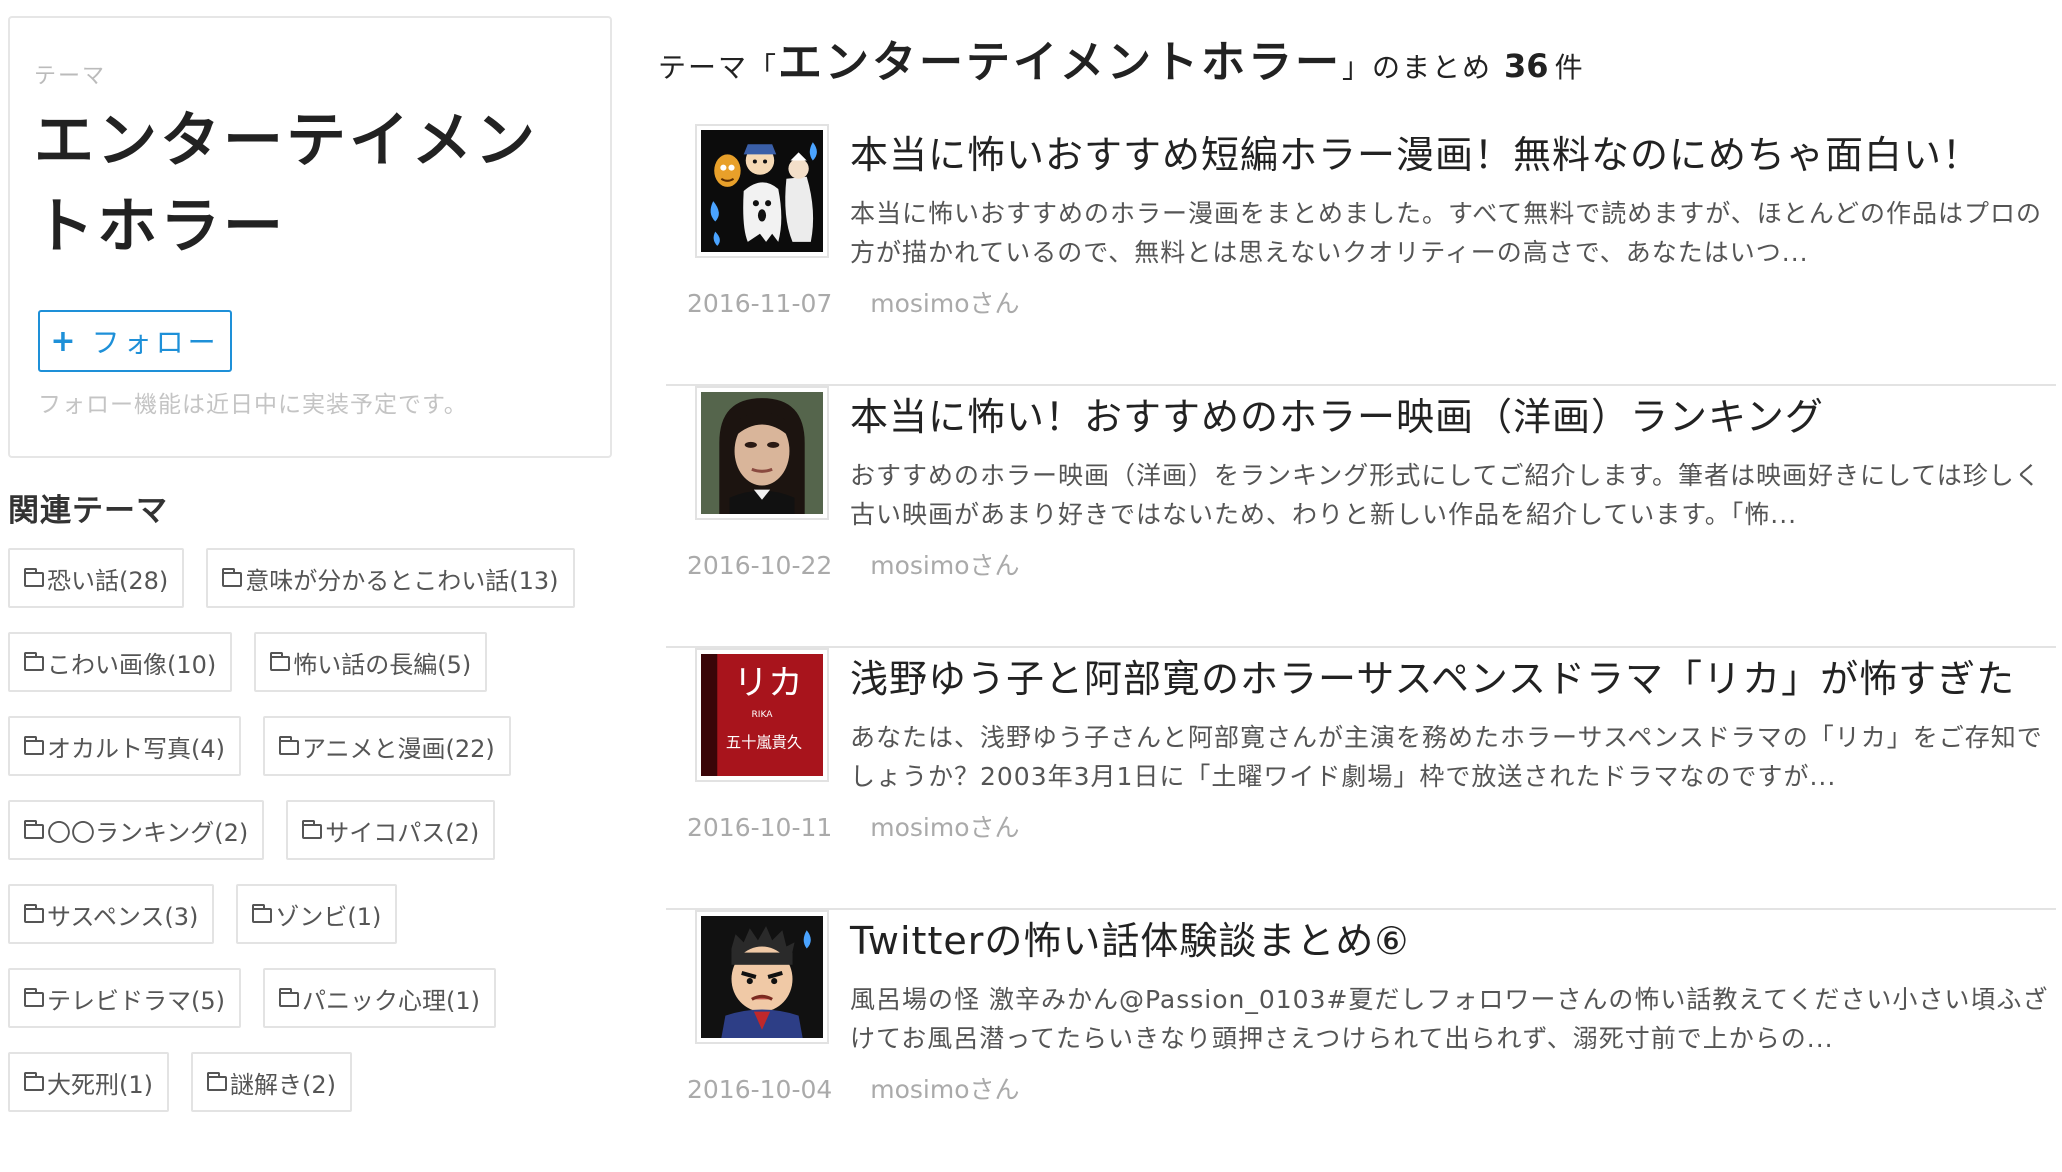 The image size is (2062, 1172). I want to click on tag-kowai-gazou: こわい画像(10), so click(120, 662).